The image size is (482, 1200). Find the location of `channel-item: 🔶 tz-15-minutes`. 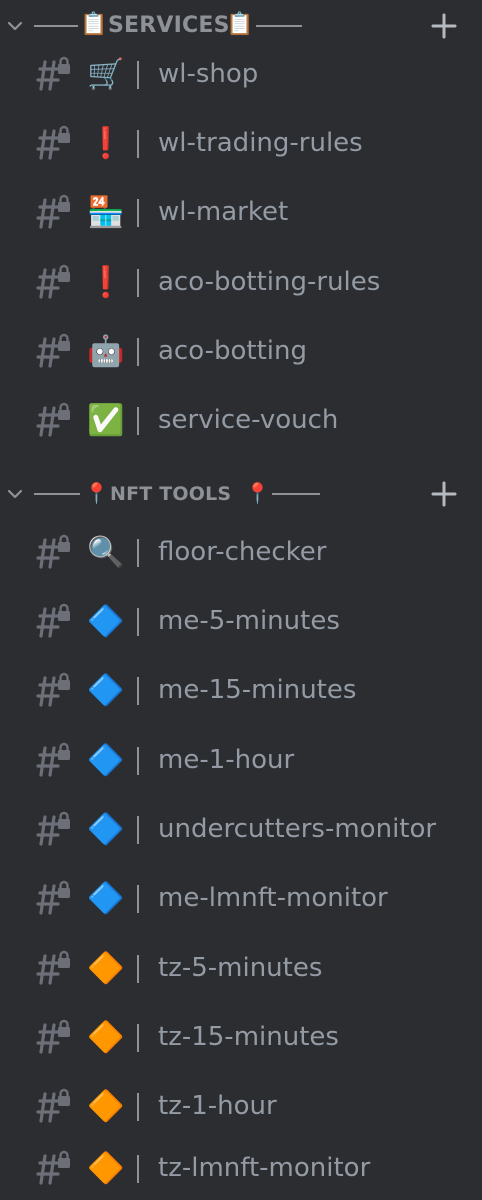

channel-item: 🔶 tz-15-minutes is located at coordinates (241, 1037).